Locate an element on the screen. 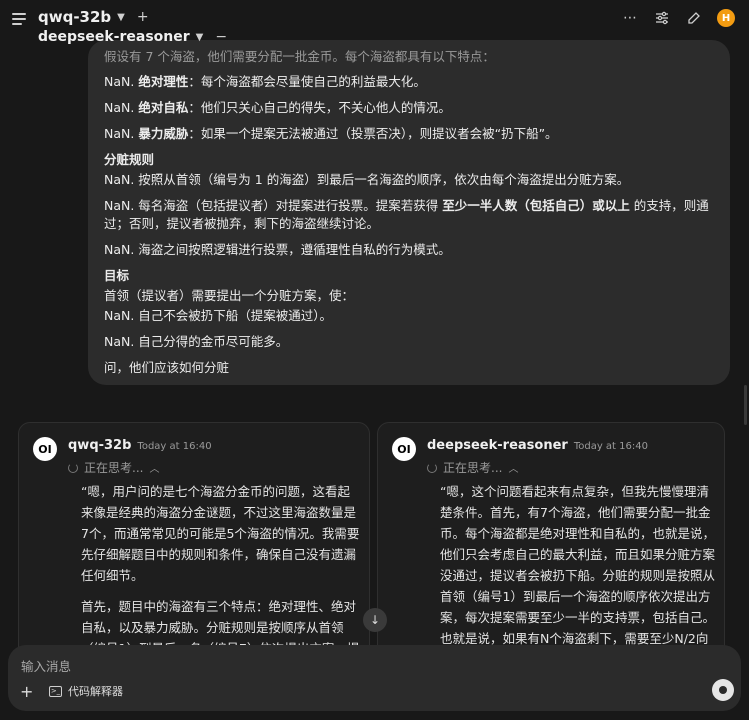  response-header: deepseek-reasoner Today at 16:40 is located at coordinates (537, 445).